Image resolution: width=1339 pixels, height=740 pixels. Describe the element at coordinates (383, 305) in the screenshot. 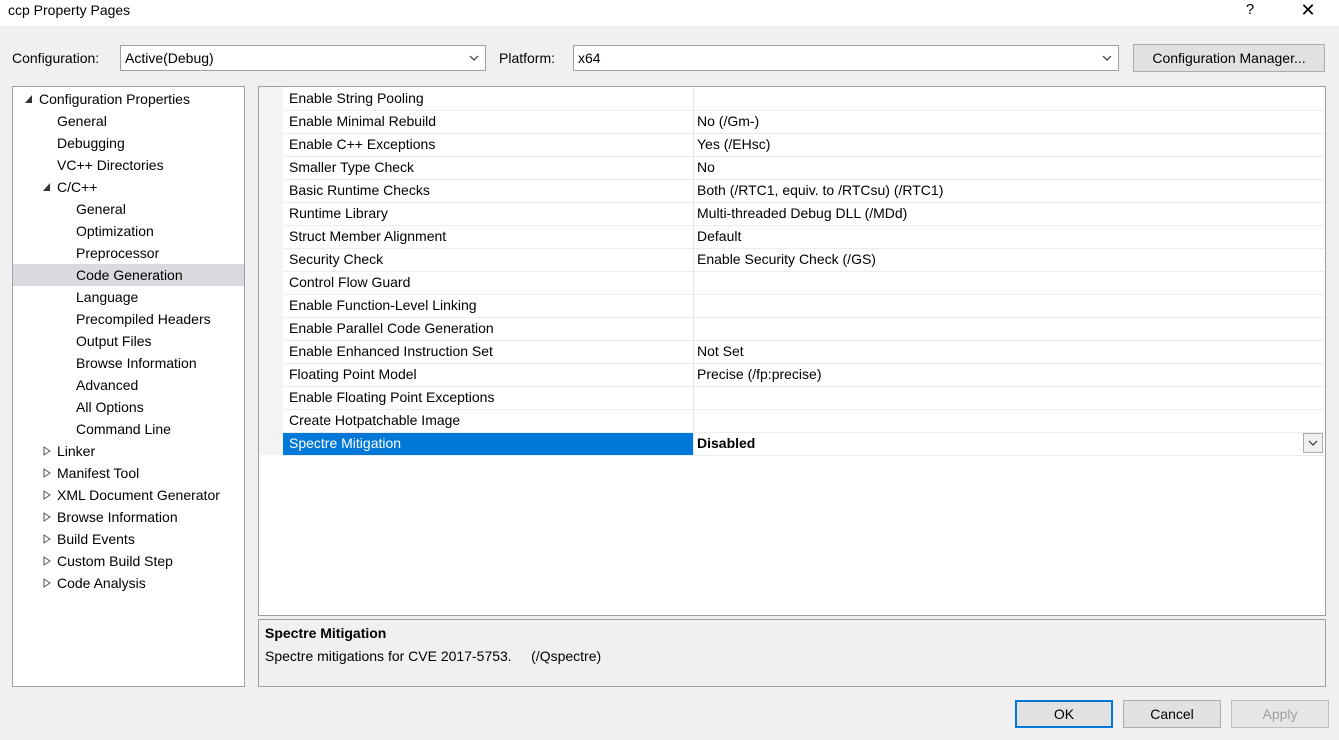

I see `property-name: Enable Function-Level Linking` at that location.